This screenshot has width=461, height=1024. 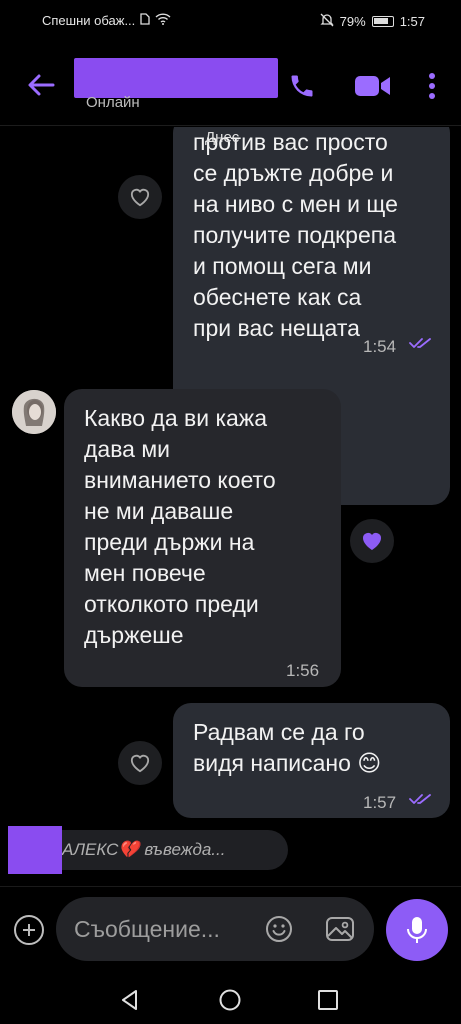 I want to click on status-bar: Спешни обаж... 79% 1:57, so click(x=230, y=22).